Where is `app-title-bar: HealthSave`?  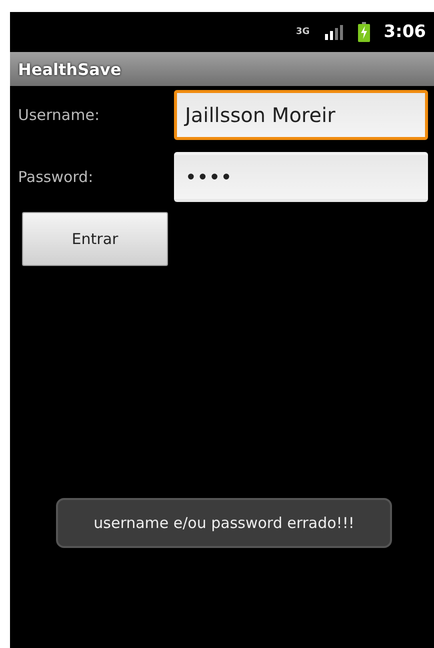
app-title-bar: HealthSave is located at coordinates (222, 69).